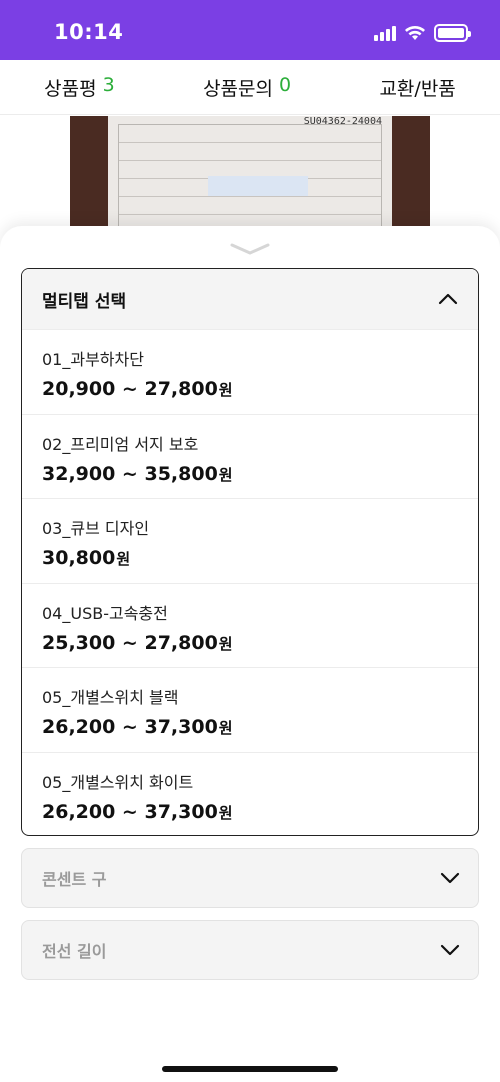  Describe the element at coordinates (250, 643) in the screenshot. I see `option-price: 25,300 ~ 27,800원` at that location.